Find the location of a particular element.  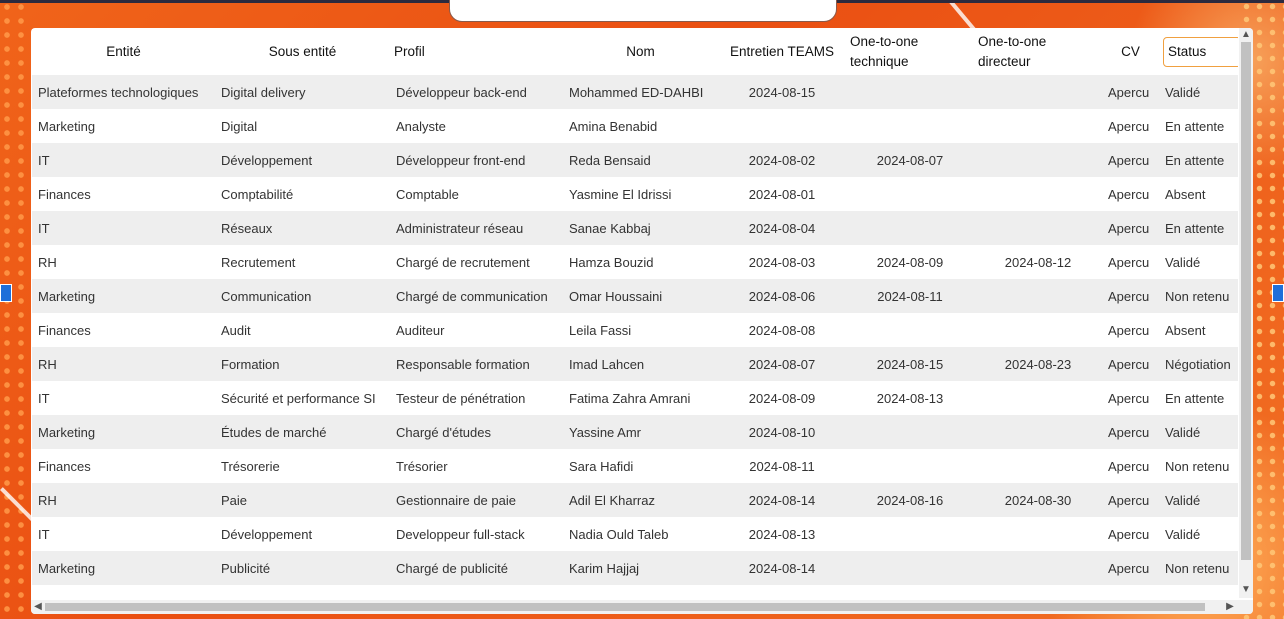

cell-entretien-teams: 2024-08-02 is located at coordinates (782, 160).